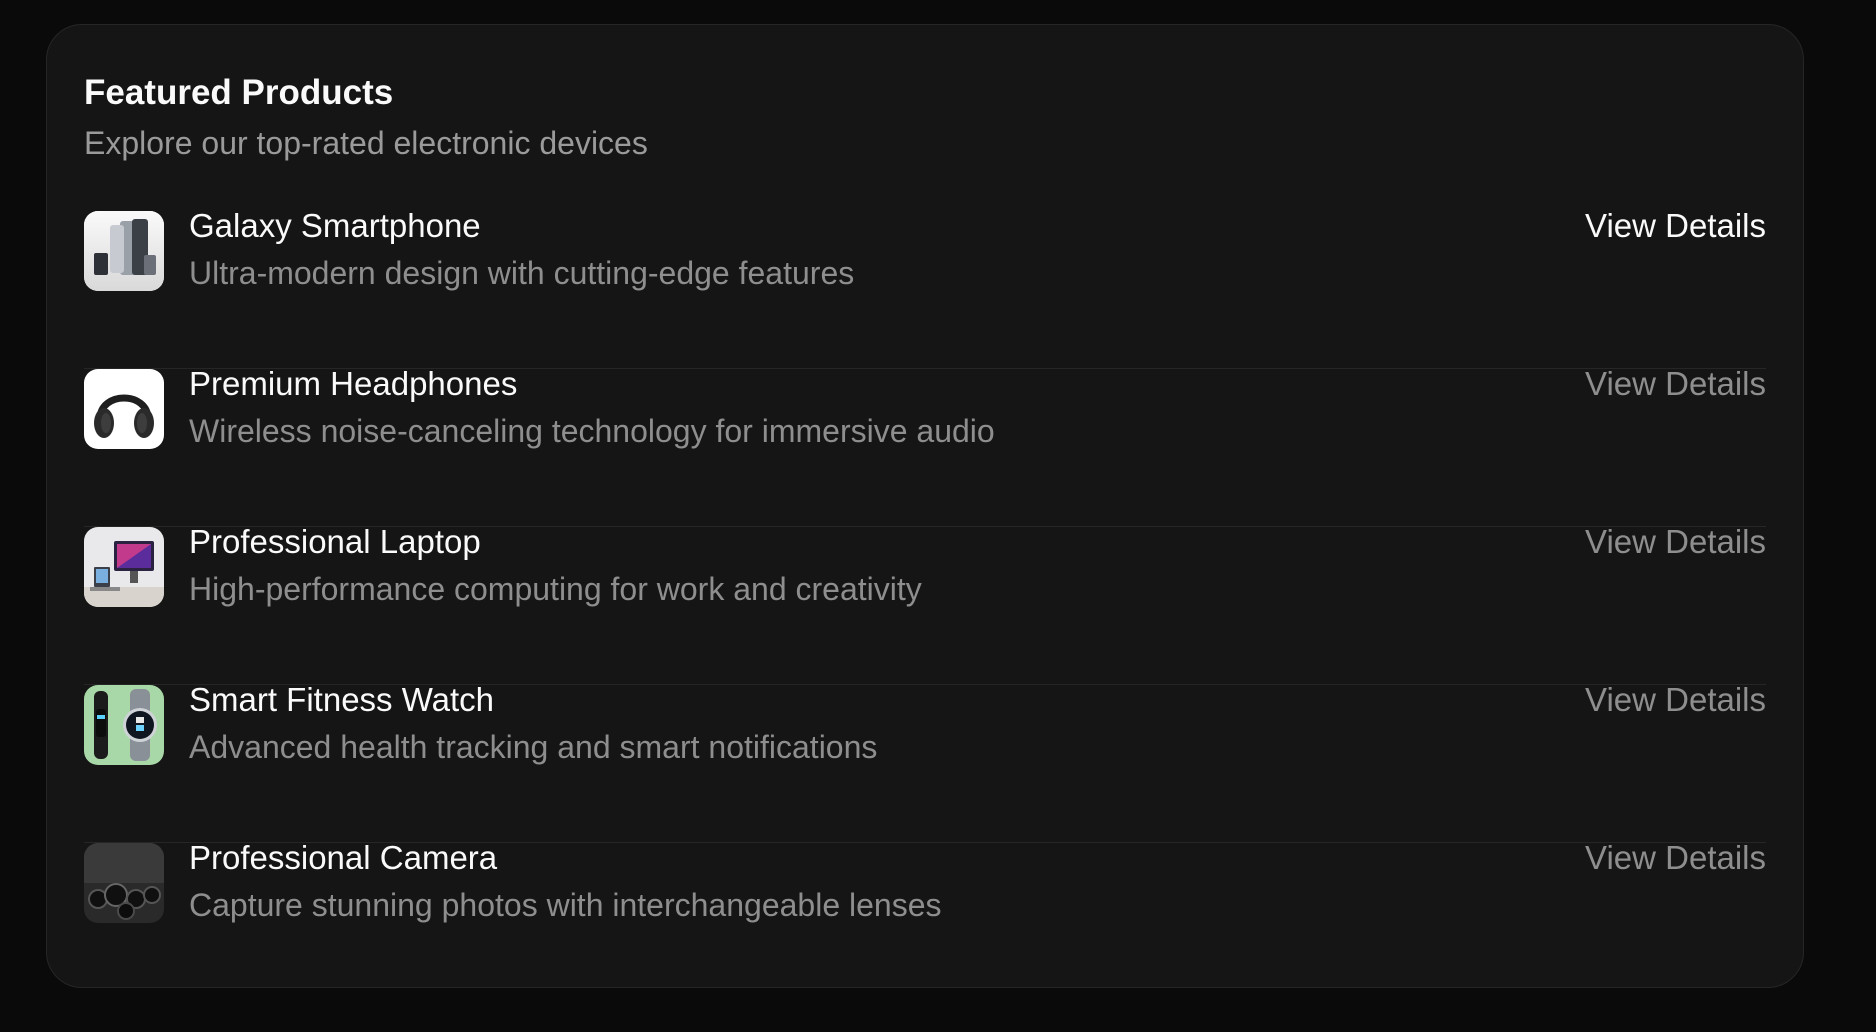  What do you see at coordinates (335, 225) in the screenshot?
I see `product-name: Galaxy Smartphone` at bounding box center [335, 225].